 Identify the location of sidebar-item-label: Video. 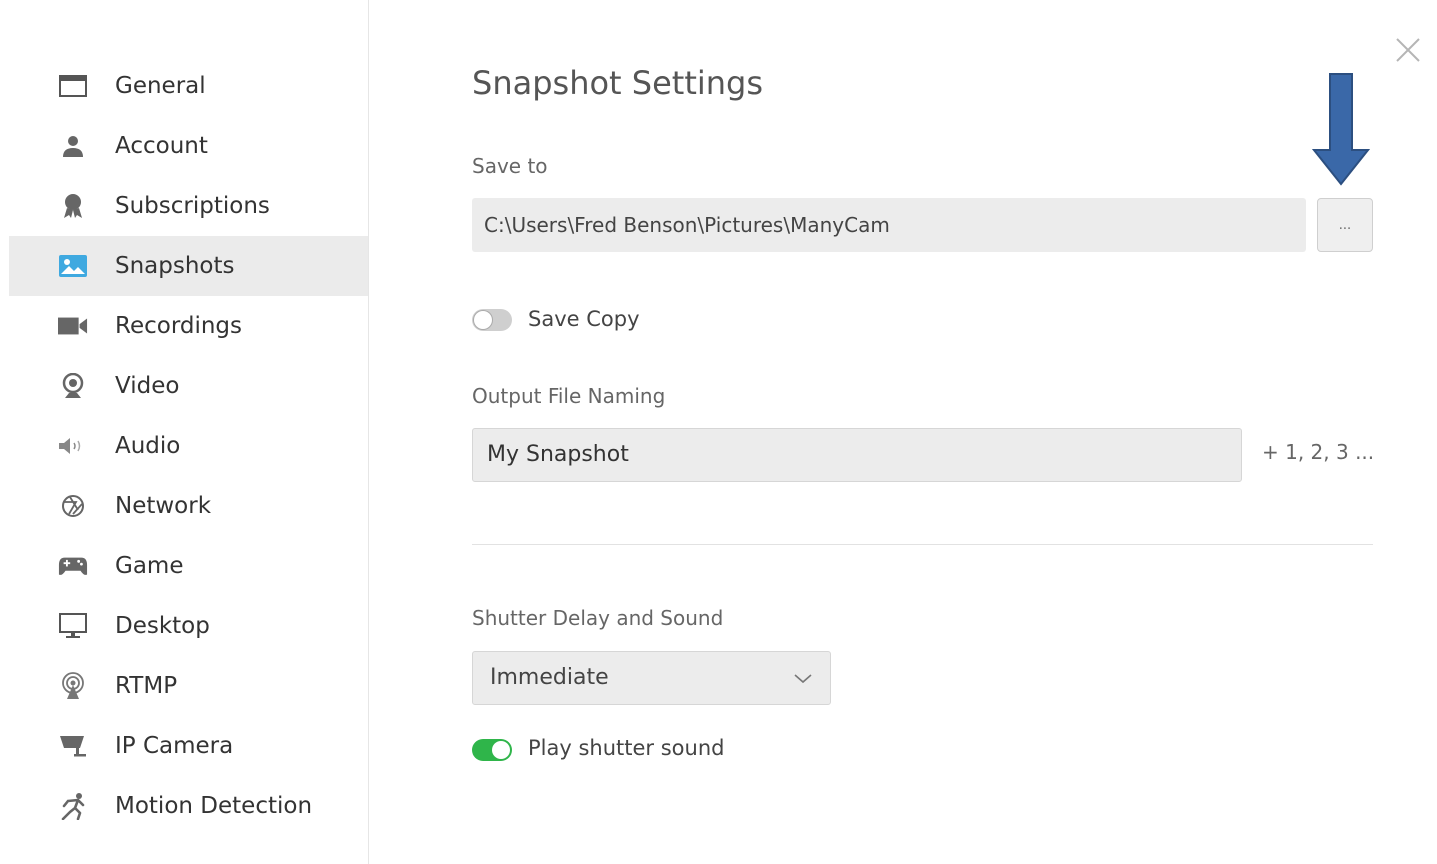
(147, 386).